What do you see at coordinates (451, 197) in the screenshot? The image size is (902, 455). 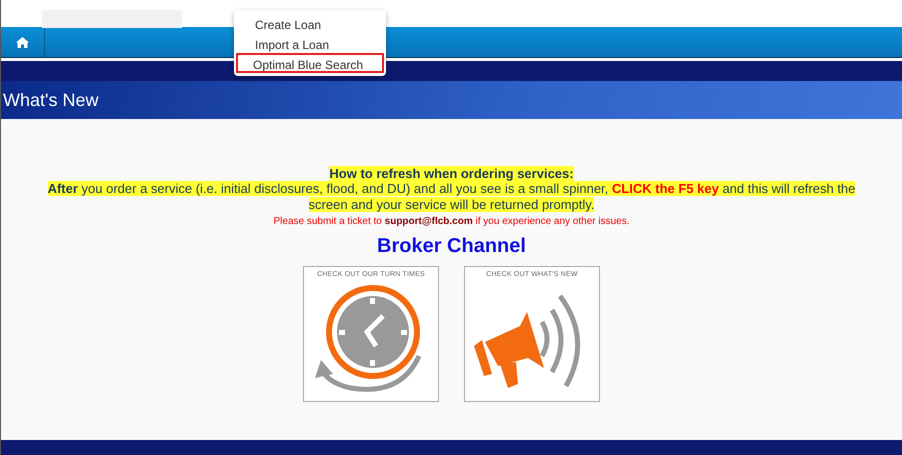 I see `notice-text: After you order a service (i.e. initial disclosures, flood, and DU) and all you see is a small spinner, CLICK the F5 key and this will refresh the screen and your service will be returned promptly.` at bounding box center [451, 197].